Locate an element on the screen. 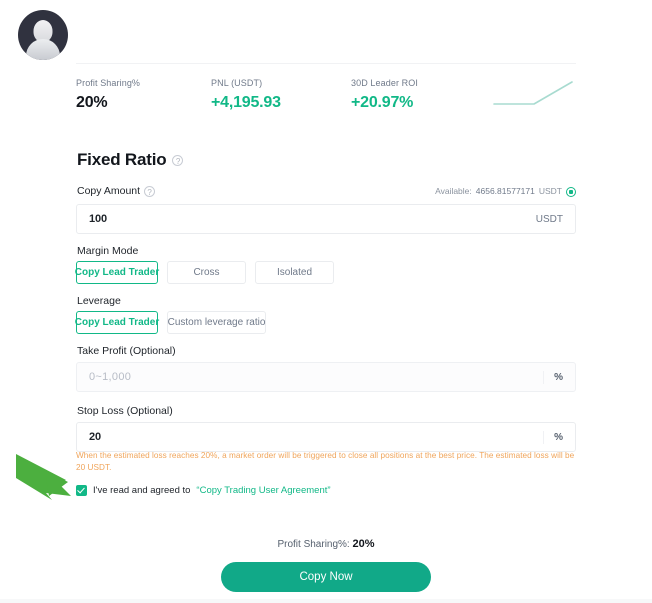 This screenshot has width=652, height=603. wallet-icon is located at coordinates (571, 191).